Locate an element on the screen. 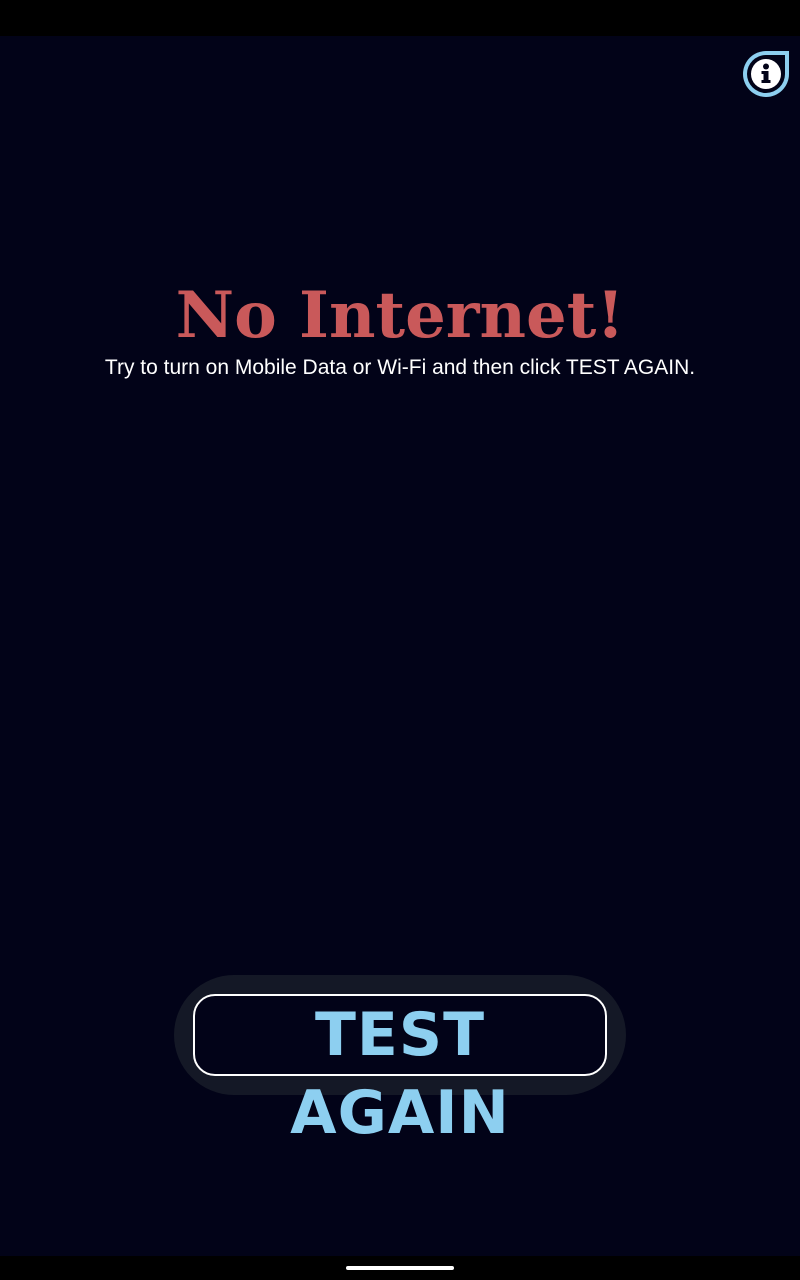 Image resolution: width=800 pixels, height=1280 pixels. home-indicator is located at coordinates (400, 1268).